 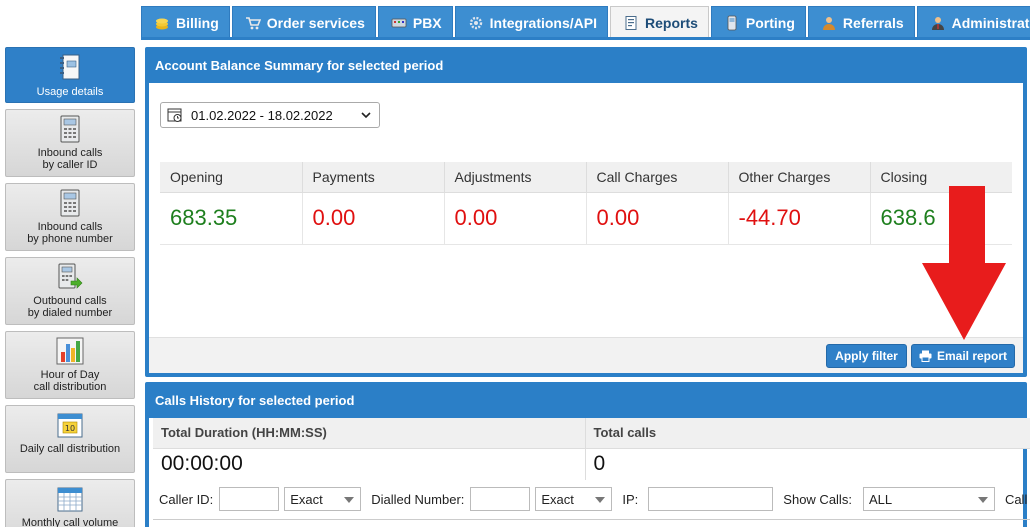 What do you see at coordinates (202, 464) in the screenshot?
I see `total-duration-value: 00:00:00` at bounding box center [202, 464].